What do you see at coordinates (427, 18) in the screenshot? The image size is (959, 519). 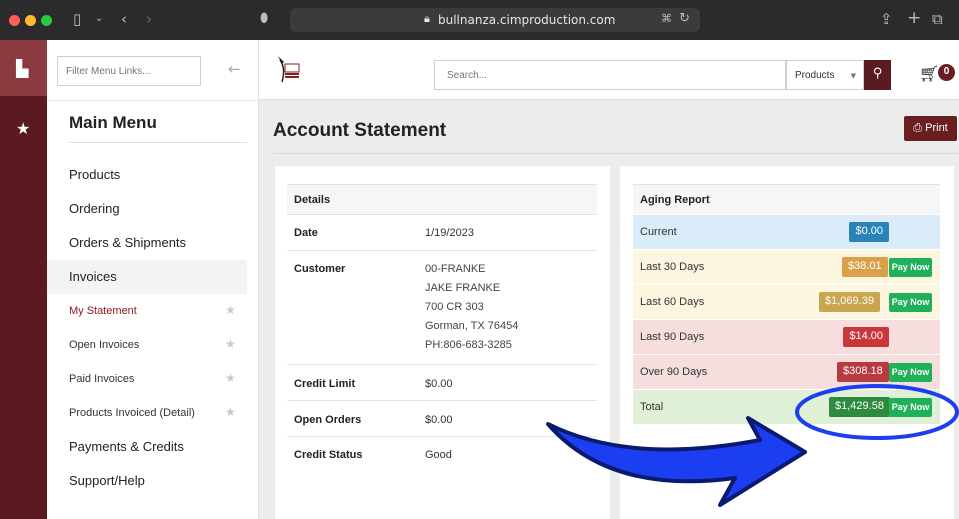 I see `lock-icon: 🔒︎` at bounding box center [427, 18].